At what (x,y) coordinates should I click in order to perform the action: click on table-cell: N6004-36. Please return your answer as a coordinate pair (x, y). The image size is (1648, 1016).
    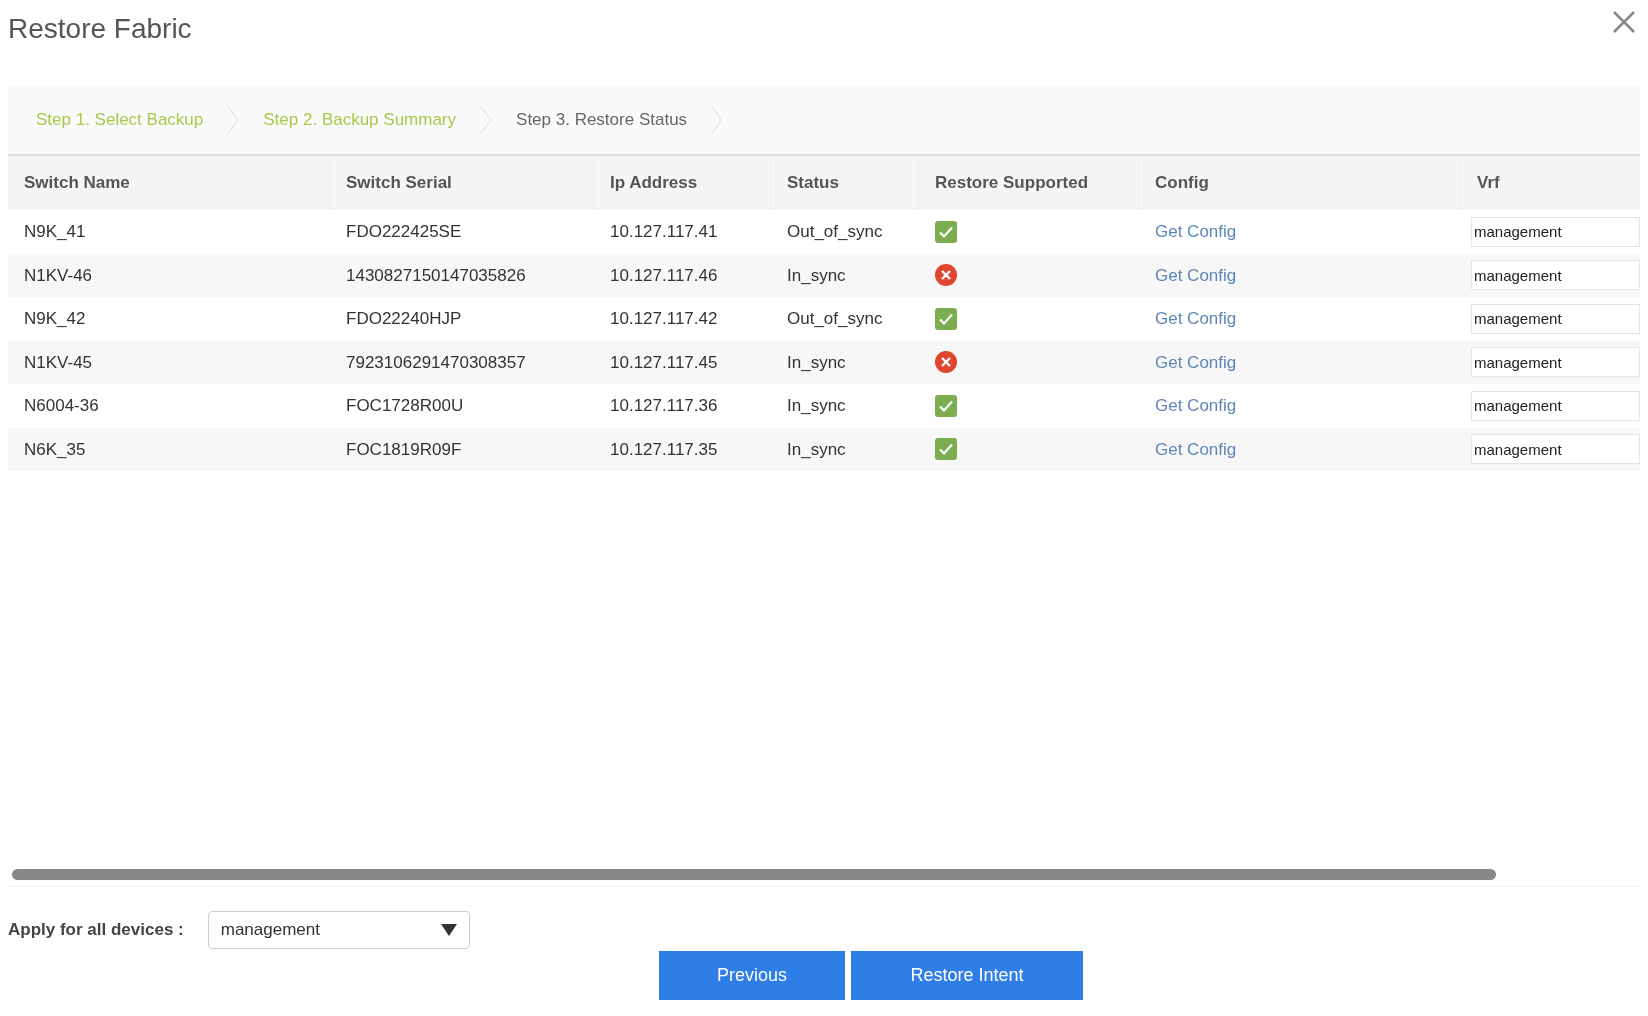
    Looking at the image, I should click on (61, 405).